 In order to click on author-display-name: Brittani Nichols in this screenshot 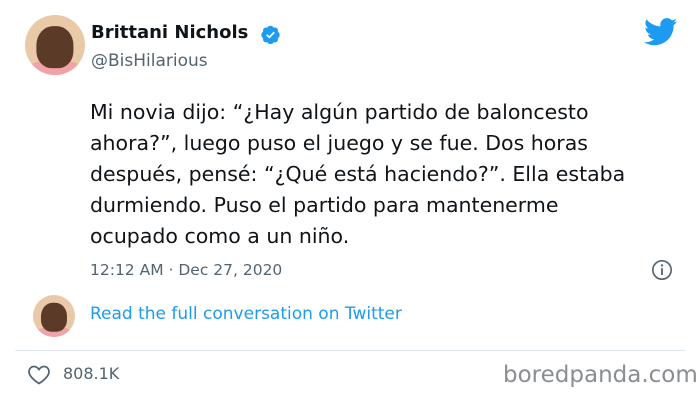, I will do `click(169, 32)`.